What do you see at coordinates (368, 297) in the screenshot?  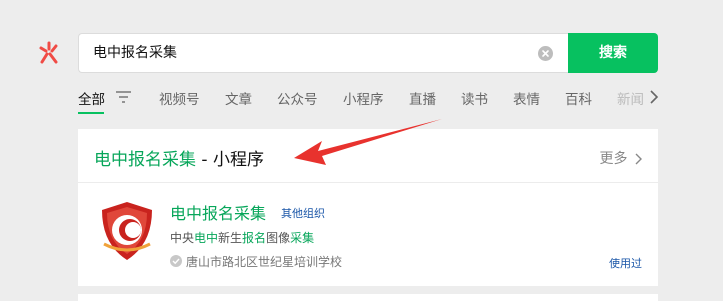 I see `next-result-card` at bounding box center [368, 297].